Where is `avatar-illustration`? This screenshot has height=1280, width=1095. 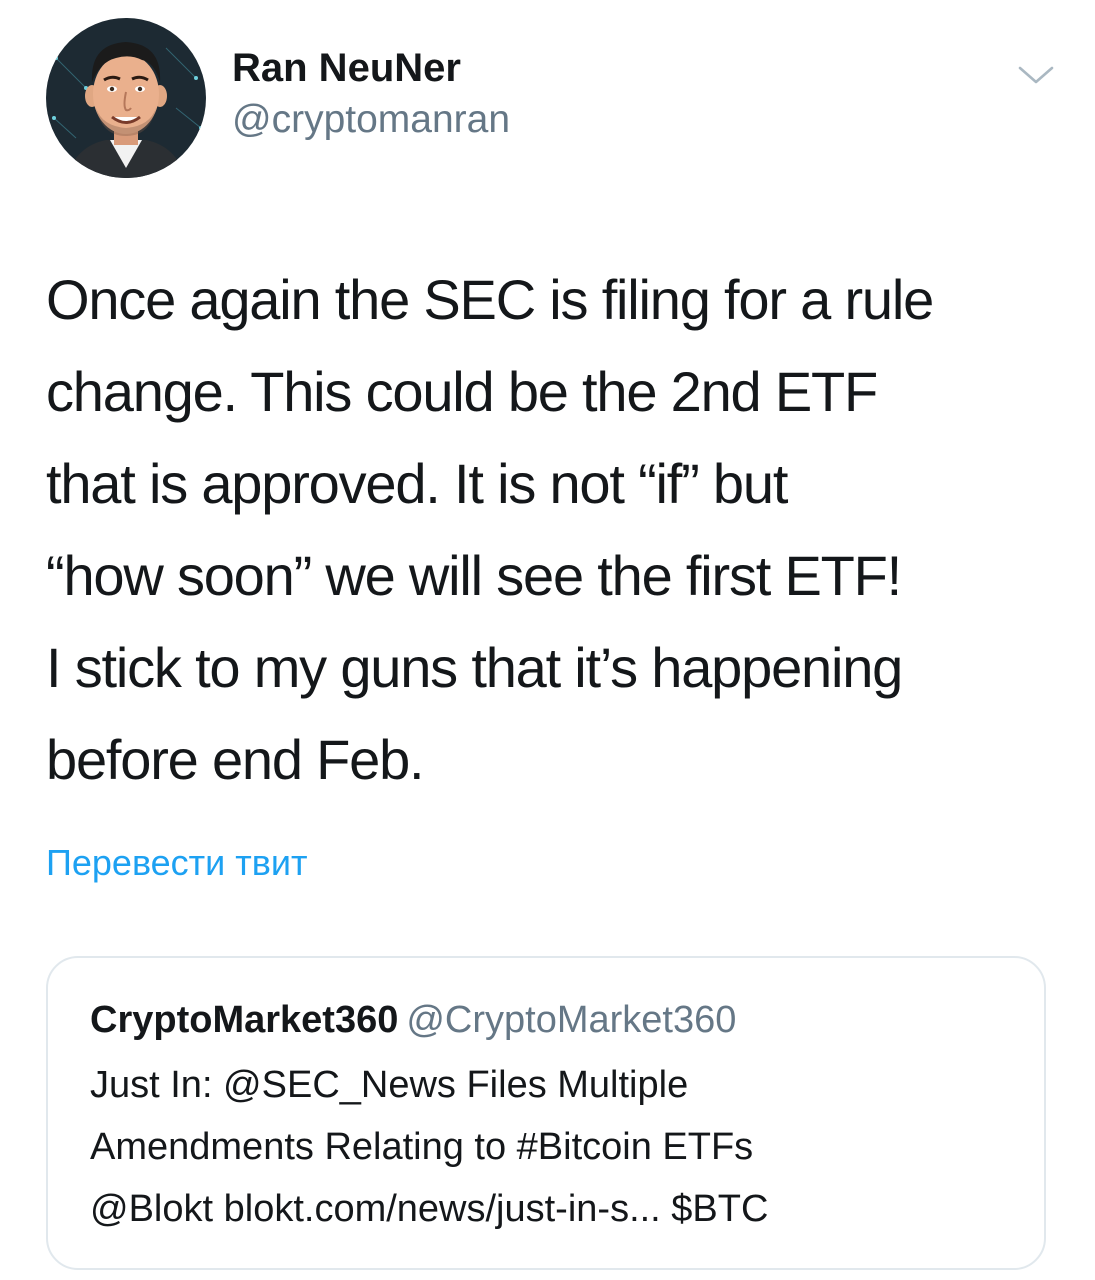 avatar-illustration is located at coordinates (126, 98).